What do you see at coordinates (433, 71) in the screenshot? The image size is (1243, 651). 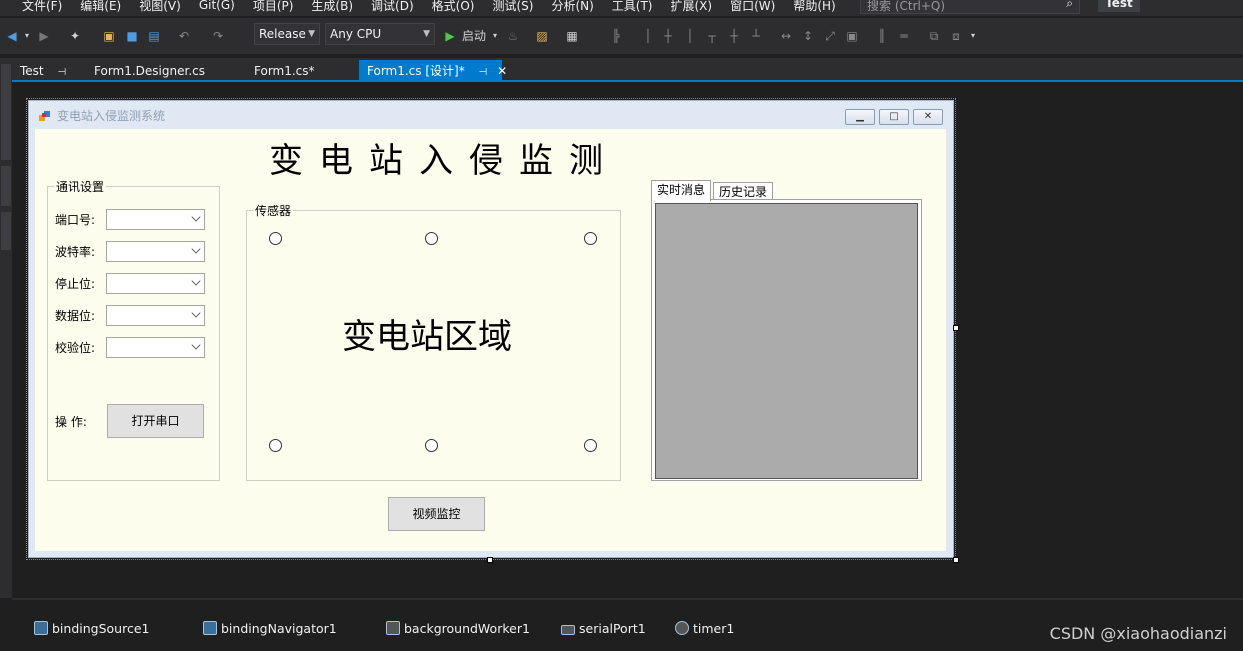 I see `tab-form1-design: Form1.cs [设计]* ⊣ ✕` at bounding box center [433, 71].